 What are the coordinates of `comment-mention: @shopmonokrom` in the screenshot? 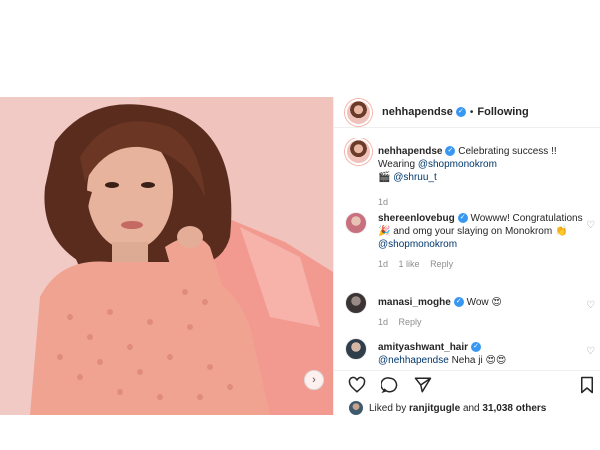 It's located at (417, 244).